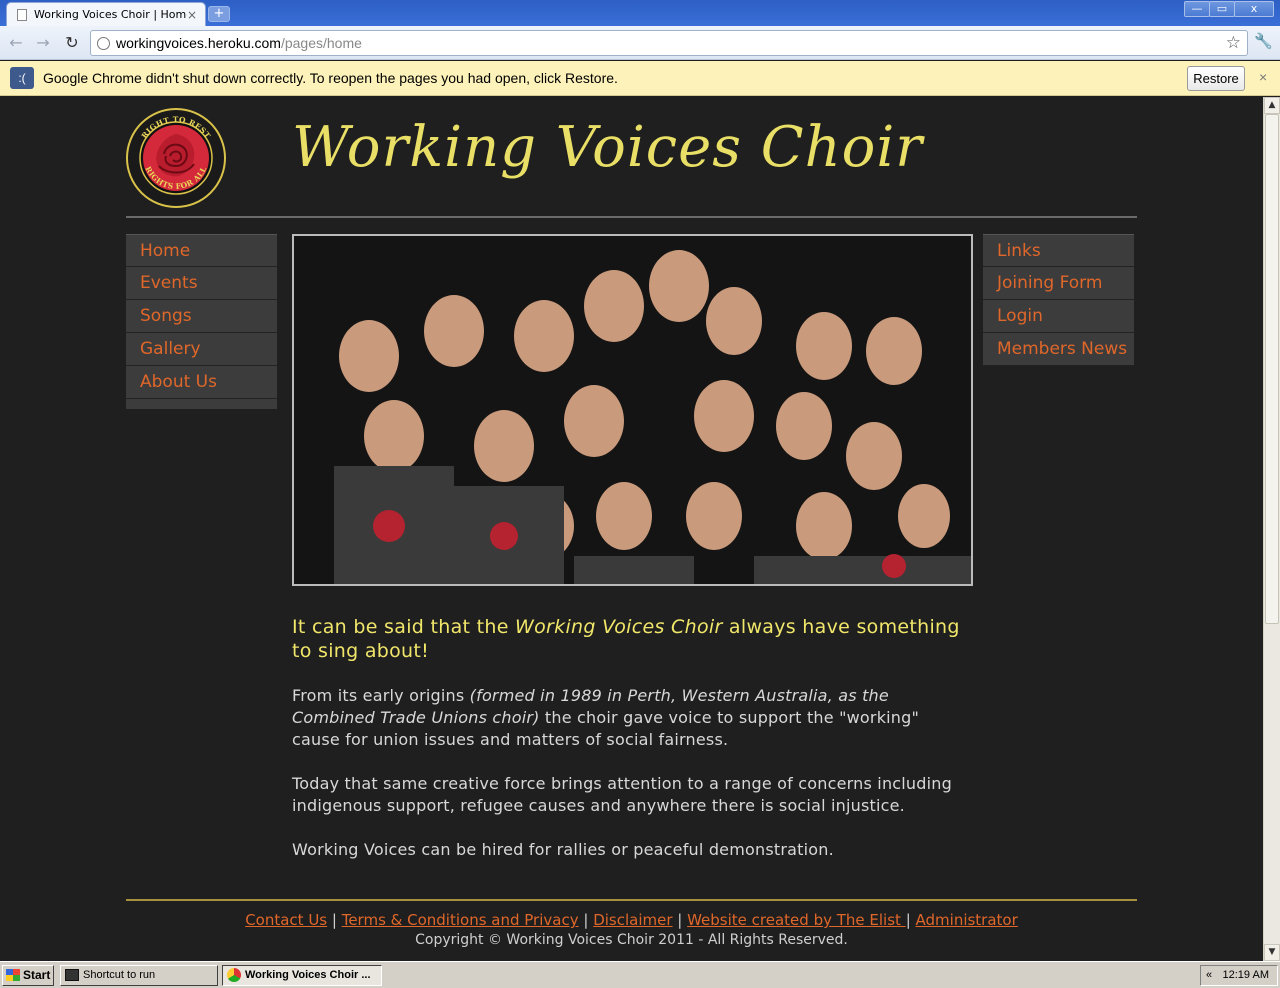 Image resolution: width=1280 pixels, height=988 pixels. What do you see at coordinates (669, 43) in the screenshot?
I see `address-bar: workingvoices.heroku.com/pages/home ☆` at bounding box center [669, 43].